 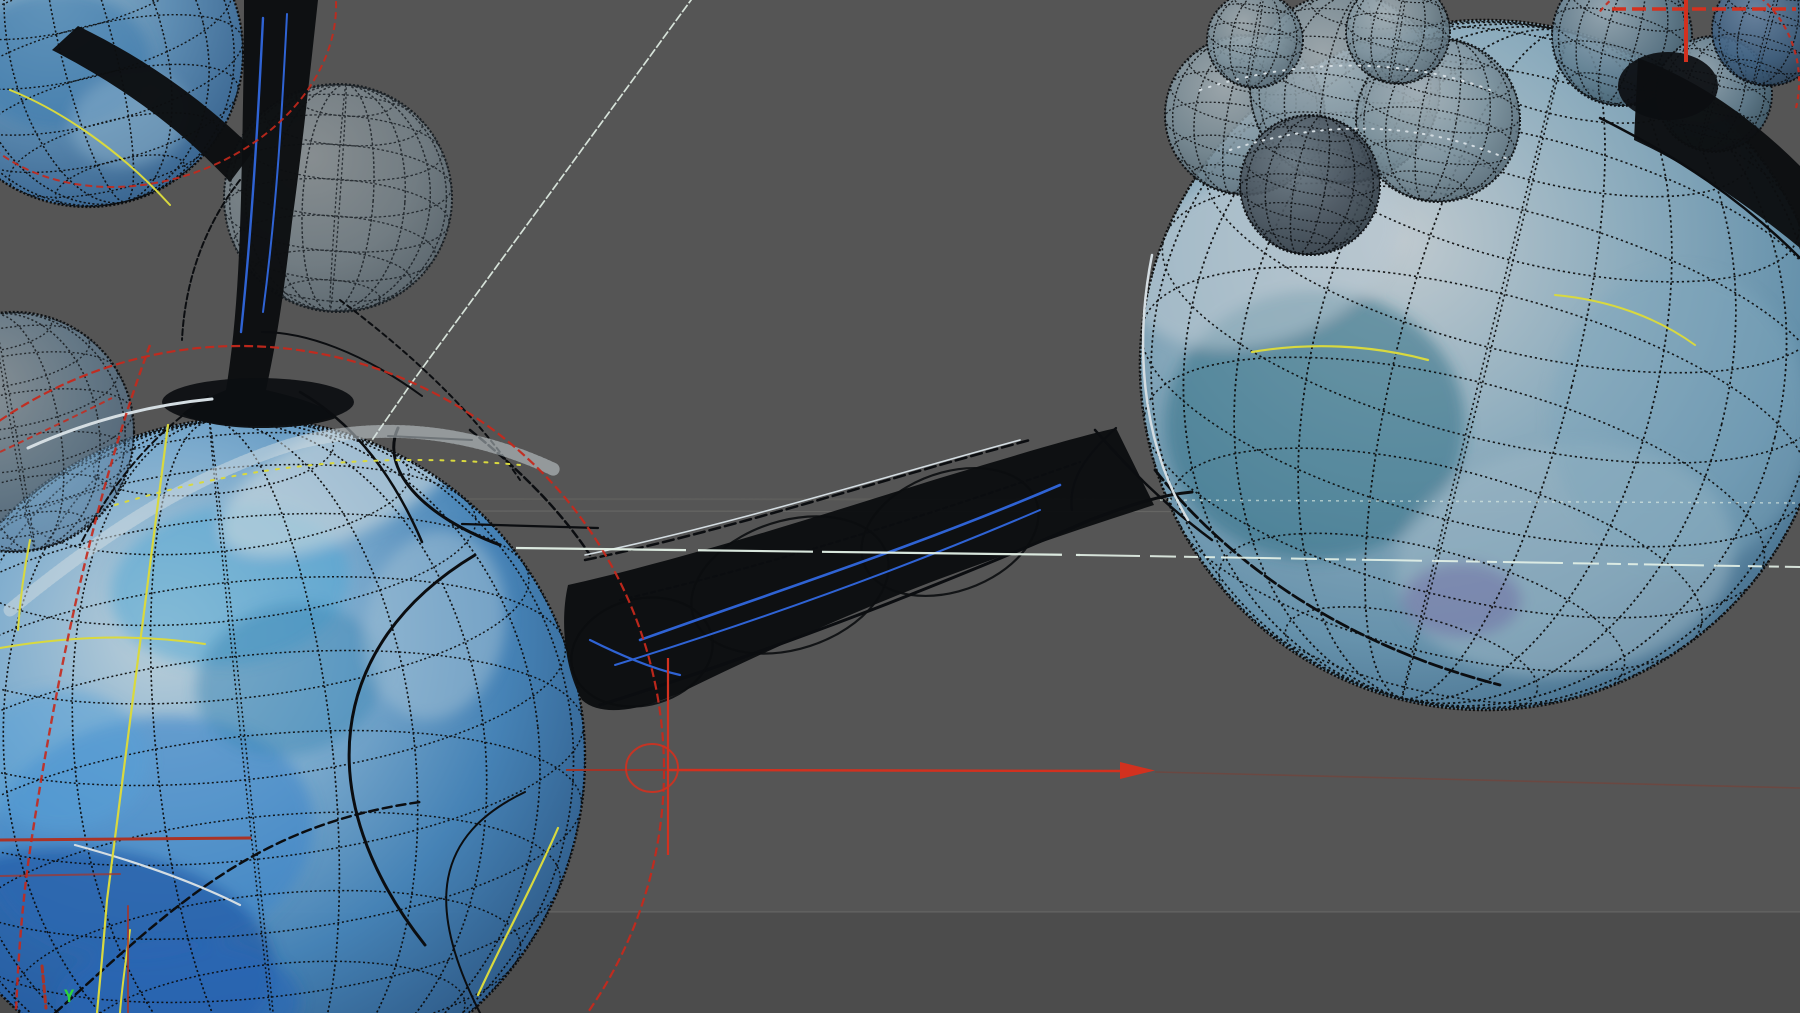 What do you see at coordinates (1137, 770) in the screenshot?
I see `axis-arrow-head` at bounding box center [1137, 770].